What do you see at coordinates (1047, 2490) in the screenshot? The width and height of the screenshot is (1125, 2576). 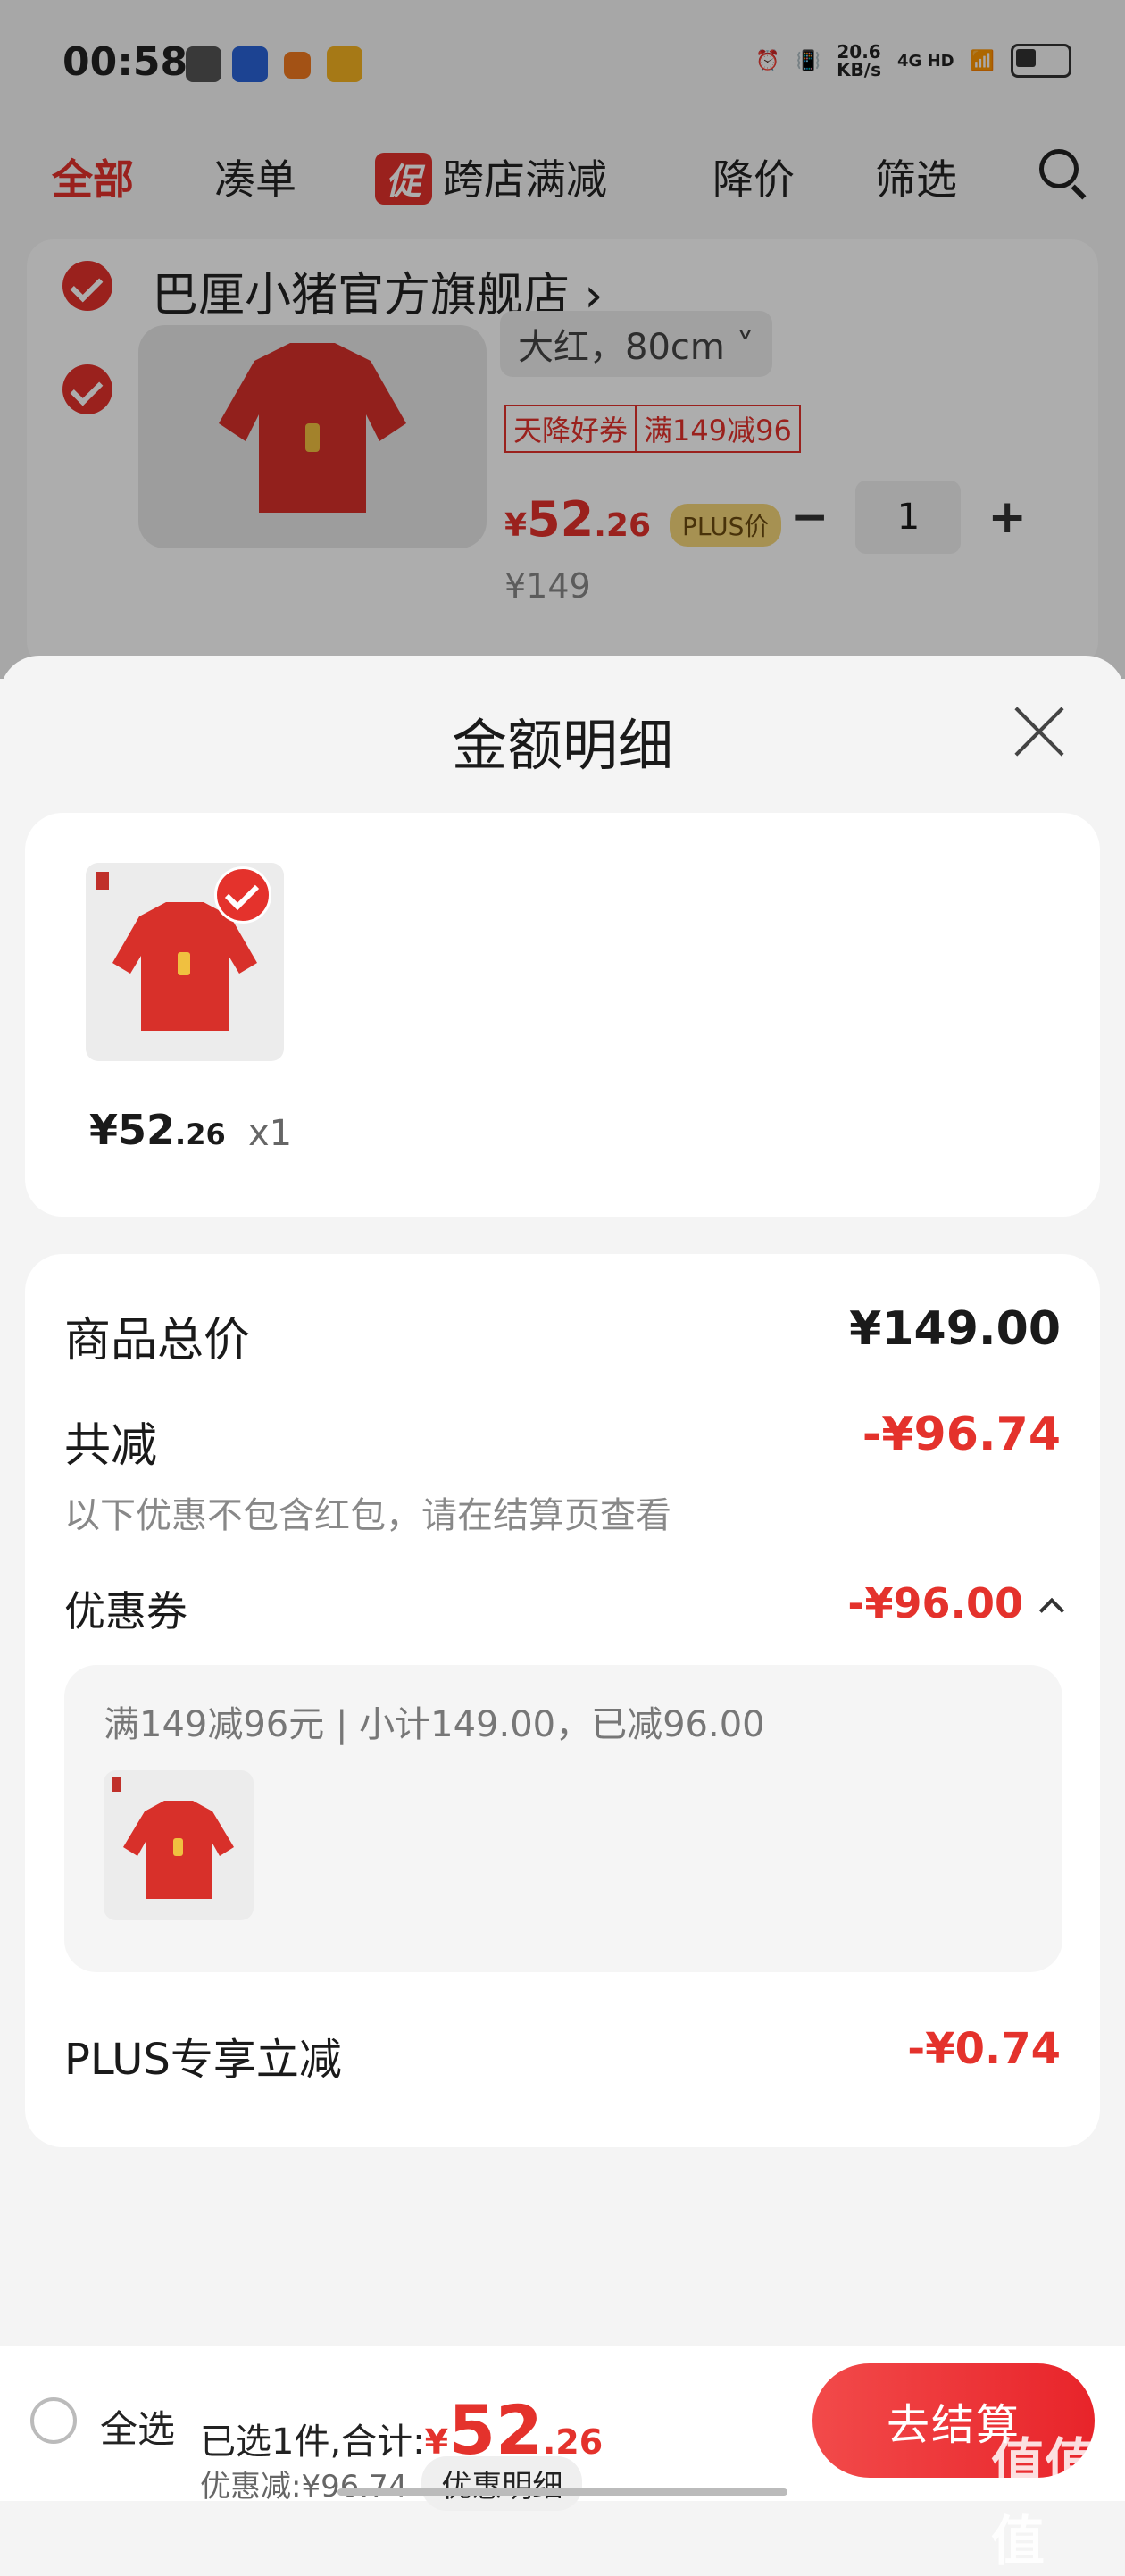 I see `watermark-url: zhizhizhi.com` at bounding box center [1047, 2490].